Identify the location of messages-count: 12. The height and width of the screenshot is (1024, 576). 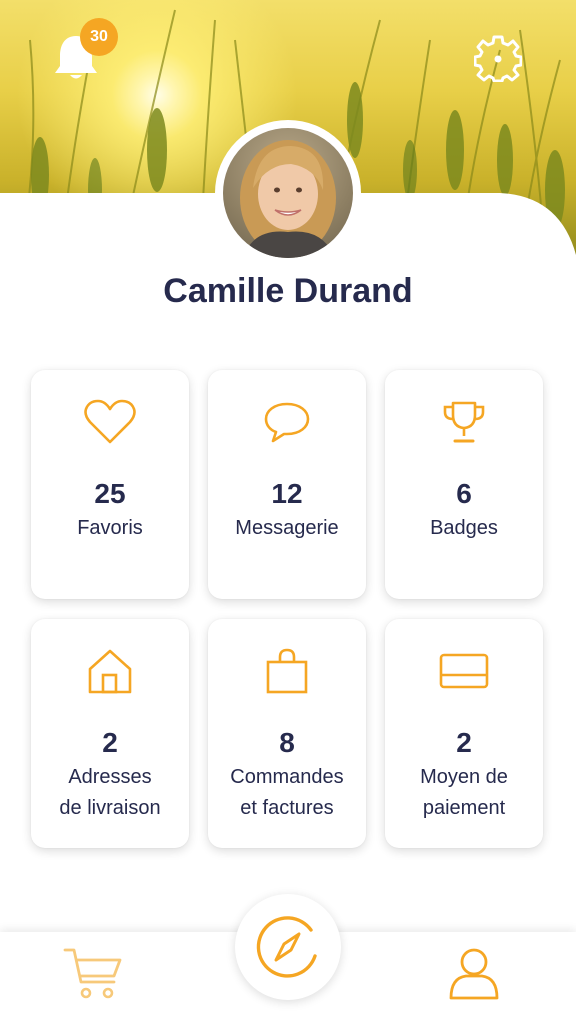
(287, 493).